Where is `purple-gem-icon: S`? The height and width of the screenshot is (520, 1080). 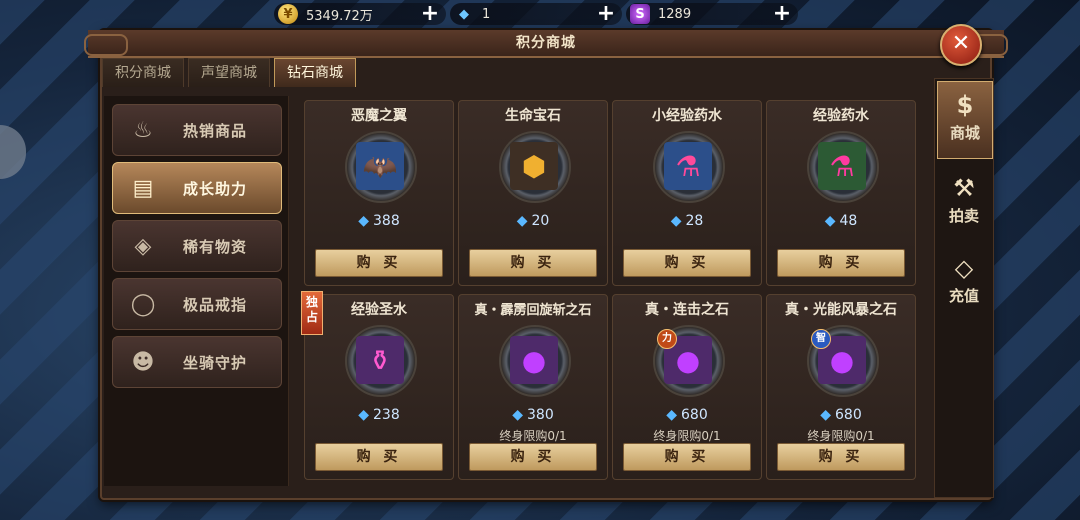 purple-gem-icon: S is located at coordinates (640, 14).